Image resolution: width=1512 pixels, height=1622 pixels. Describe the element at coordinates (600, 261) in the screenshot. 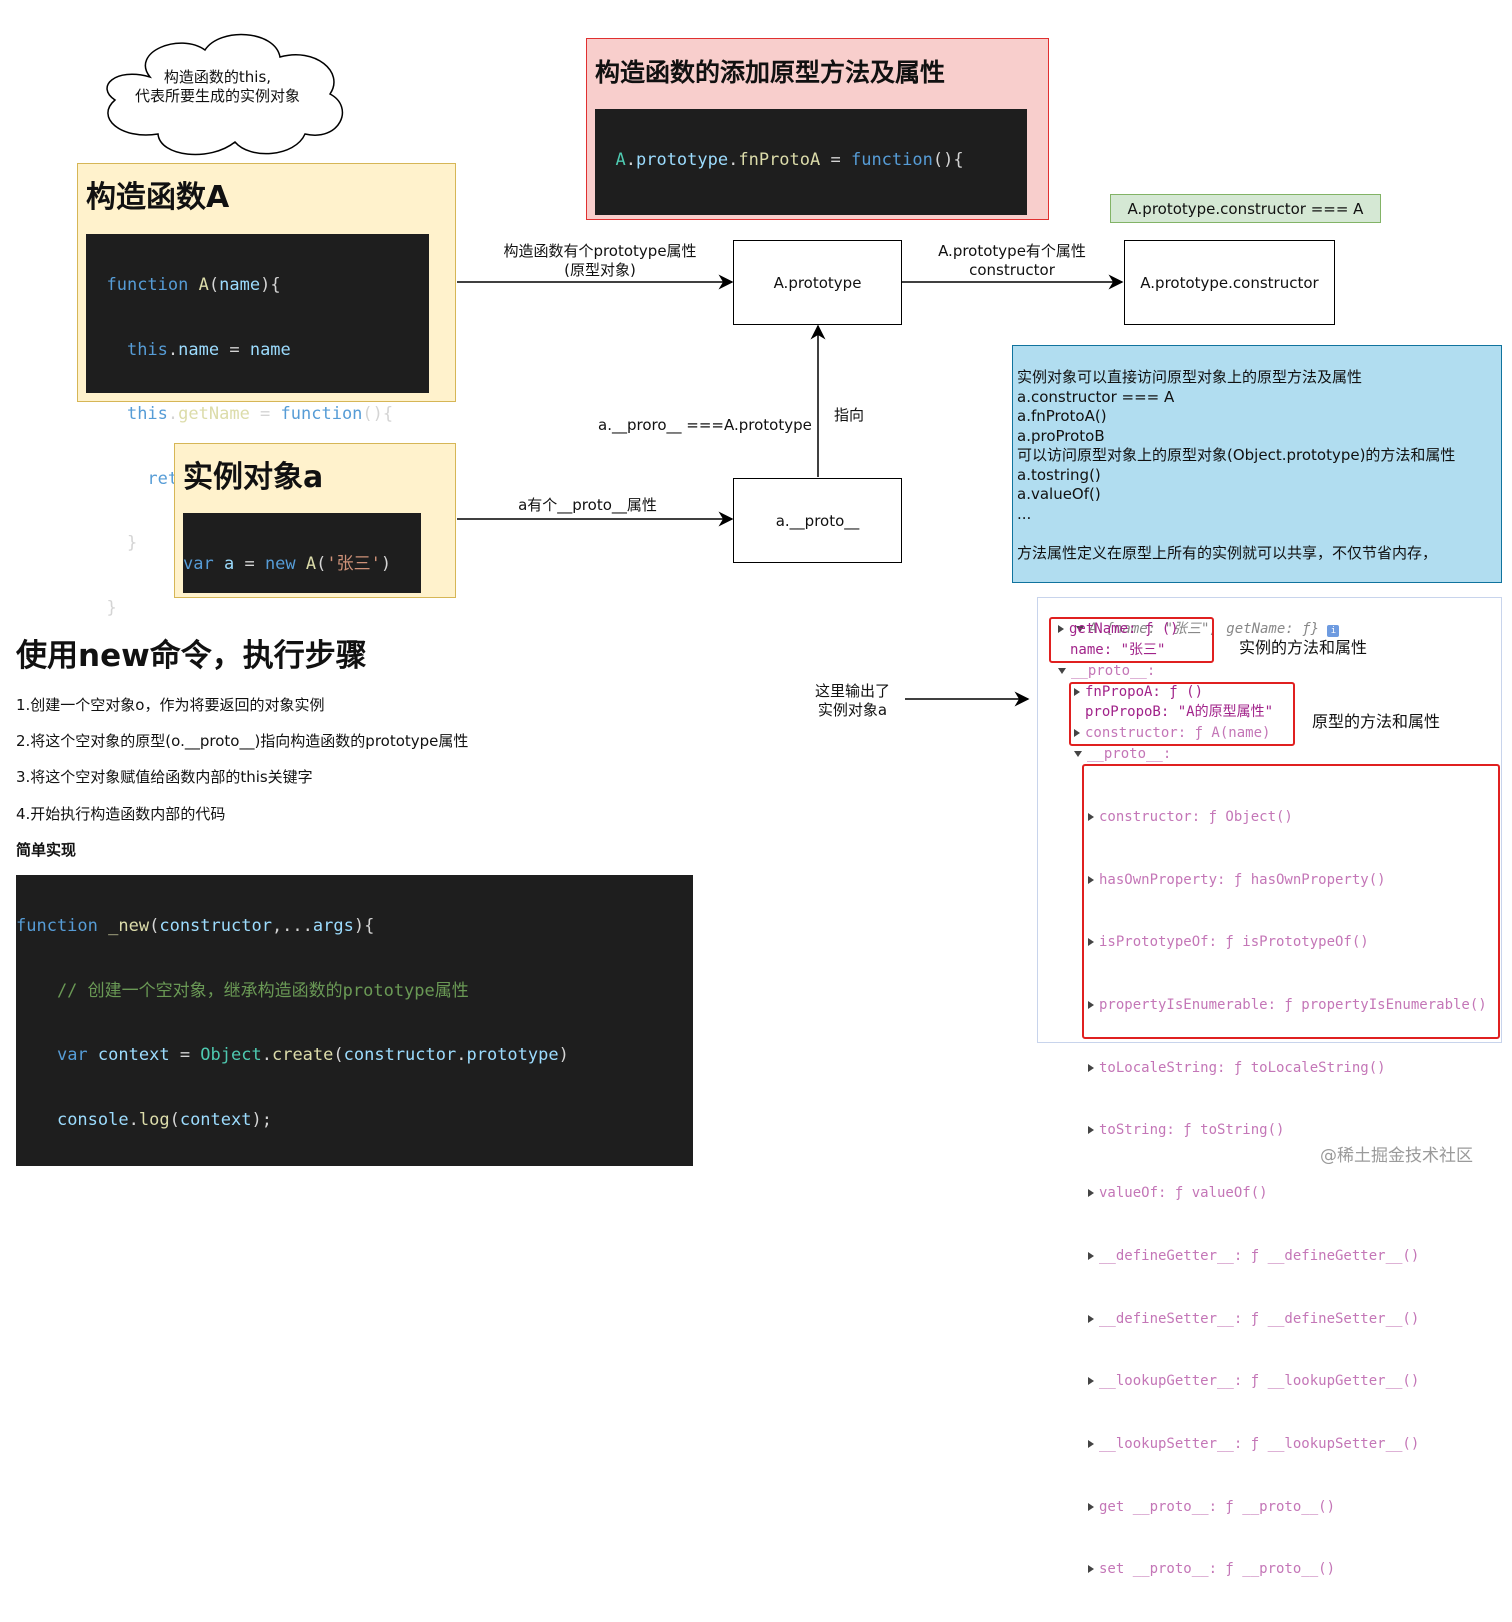

I see `edge-label-ctor-proto: 构造函数有个prototype属性 (原型对象)` at that location.